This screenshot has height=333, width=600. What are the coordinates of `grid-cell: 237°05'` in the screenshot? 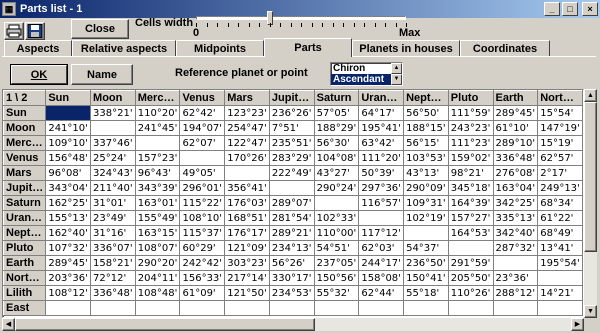 It's located at (337, 263).